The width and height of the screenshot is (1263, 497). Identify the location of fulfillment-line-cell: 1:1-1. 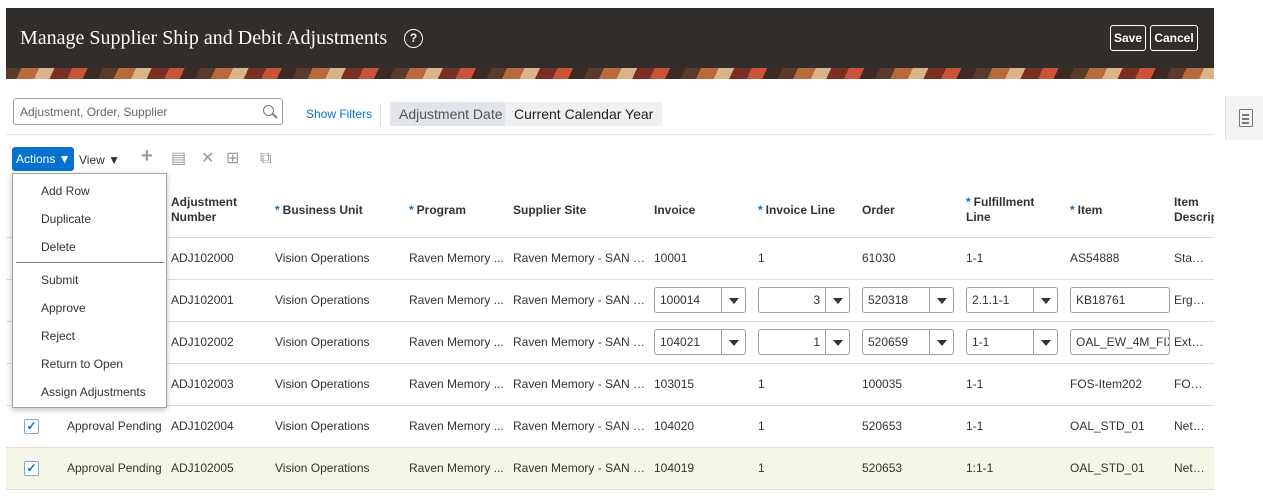
(1014, 468).